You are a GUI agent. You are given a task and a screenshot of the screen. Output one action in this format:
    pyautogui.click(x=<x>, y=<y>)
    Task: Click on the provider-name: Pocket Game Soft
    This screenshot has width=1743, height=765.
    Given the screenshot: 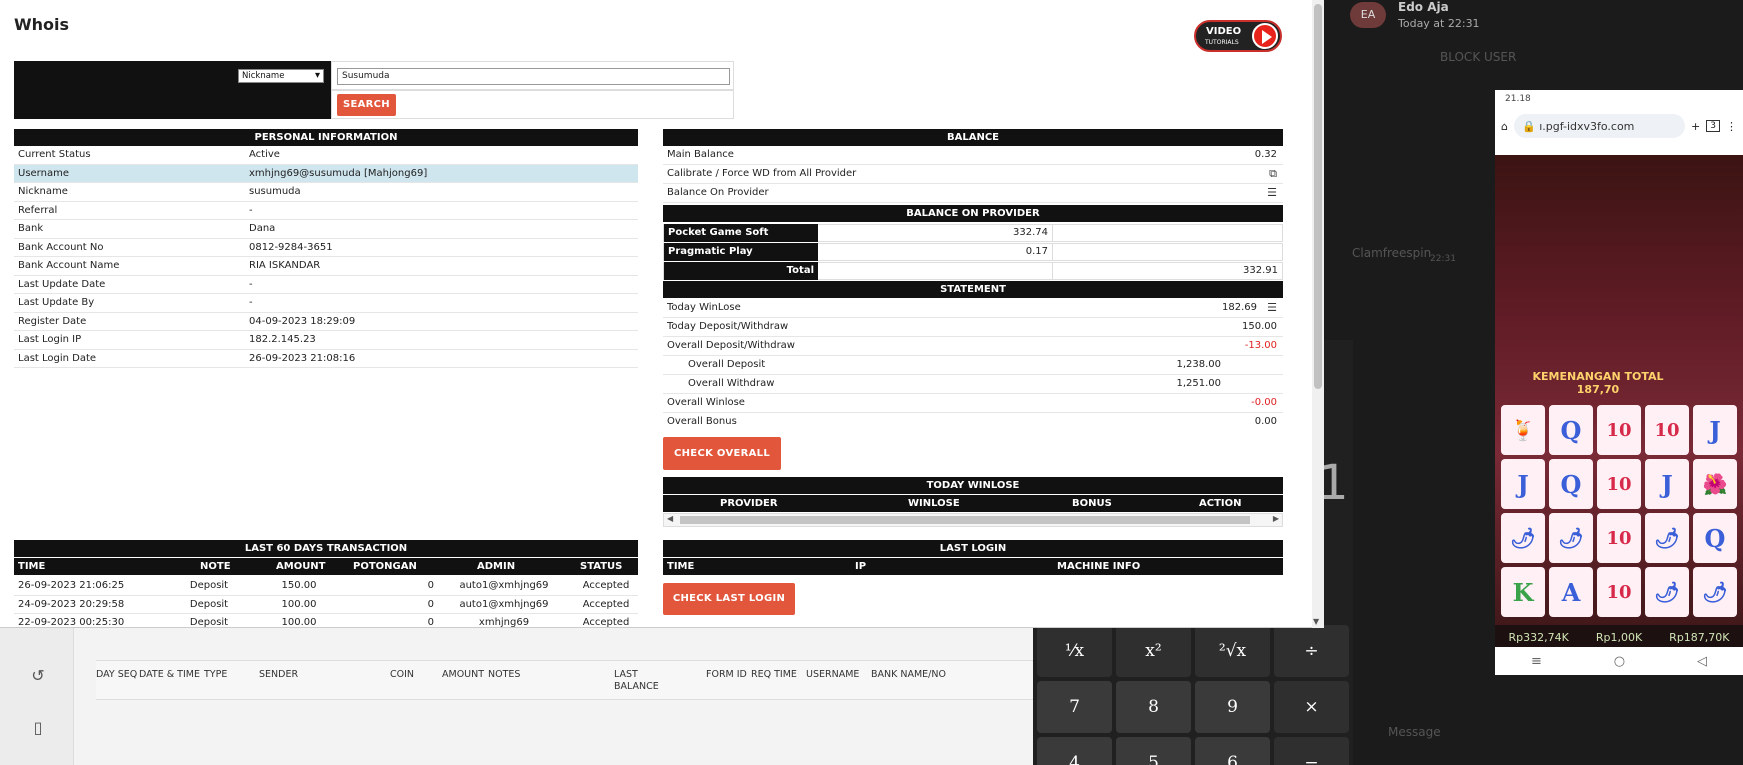 What is the action you would take?
    pyautogui.click(x=741, y=233)
    